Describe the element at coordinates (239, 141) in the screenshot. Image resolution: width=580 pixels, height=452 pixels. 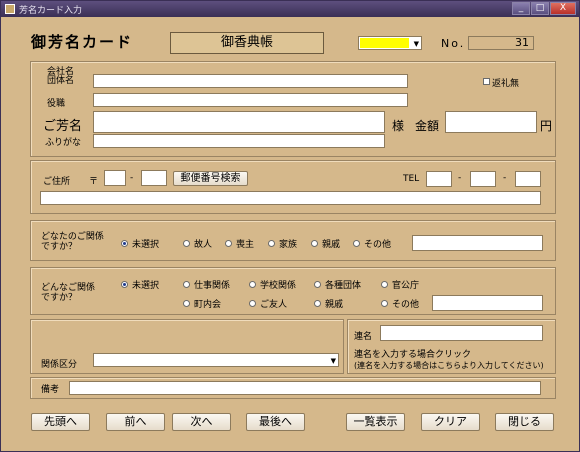
I see `furigana-input` at that location.